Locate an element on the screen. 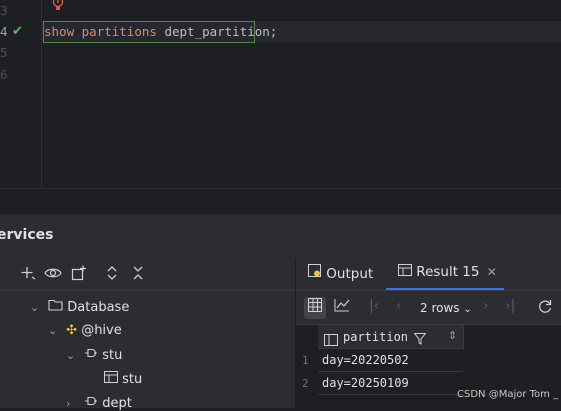 This screenshot has height=411, width=561. filter-icon is located at coordinates (420, 339).